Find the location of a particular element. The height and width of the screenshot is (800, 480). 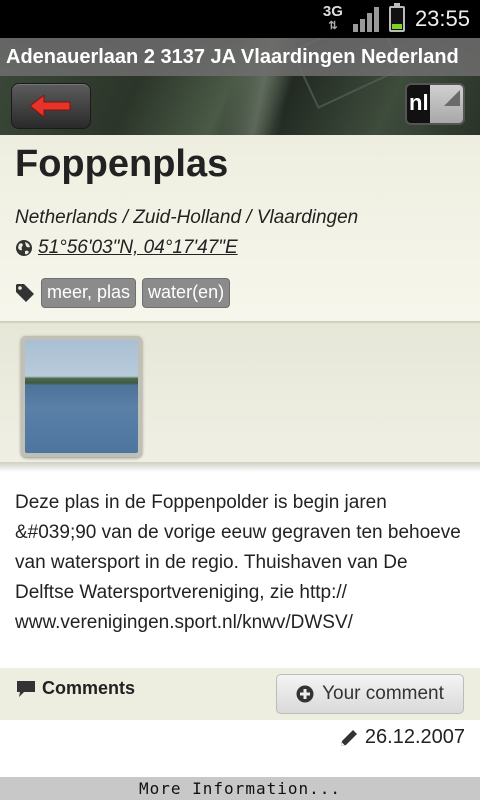

status-bar: 3G ⇅ 23:55 is located at coordinates (240, 19).